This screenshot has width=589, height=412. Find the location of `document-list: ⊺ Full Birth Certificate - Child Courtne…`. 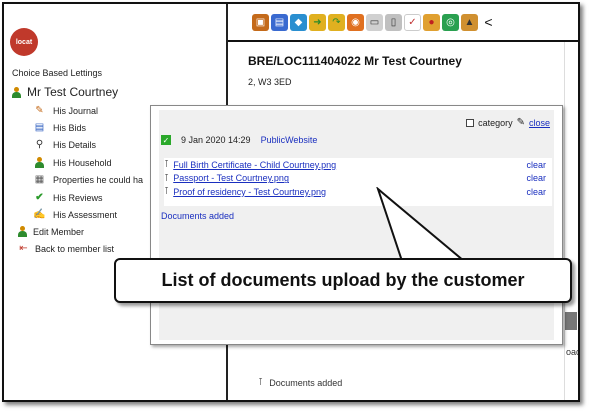

document-list: ⊺ Full Birth Certificate - Child Courtne… is located at coordinates (358, 182).